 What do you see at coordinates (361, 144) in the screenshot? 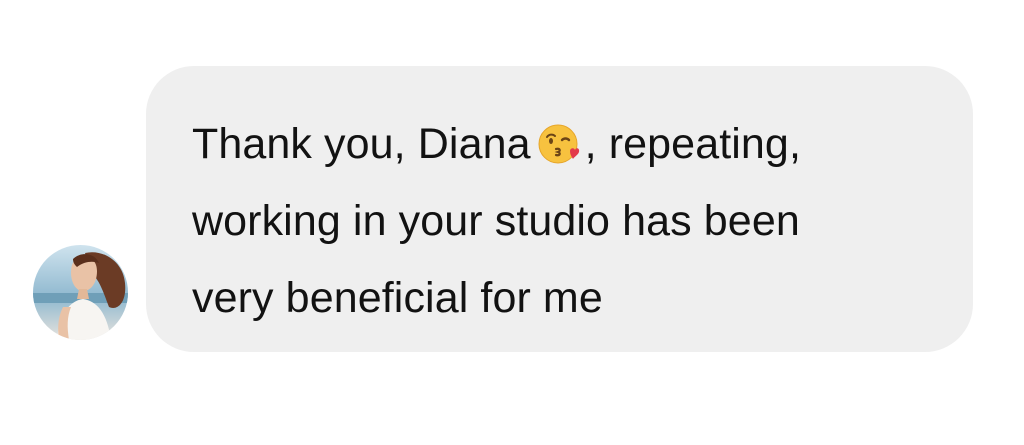
I see `message-text-start: Thank you, Diana` at bounding box center [361, 144].